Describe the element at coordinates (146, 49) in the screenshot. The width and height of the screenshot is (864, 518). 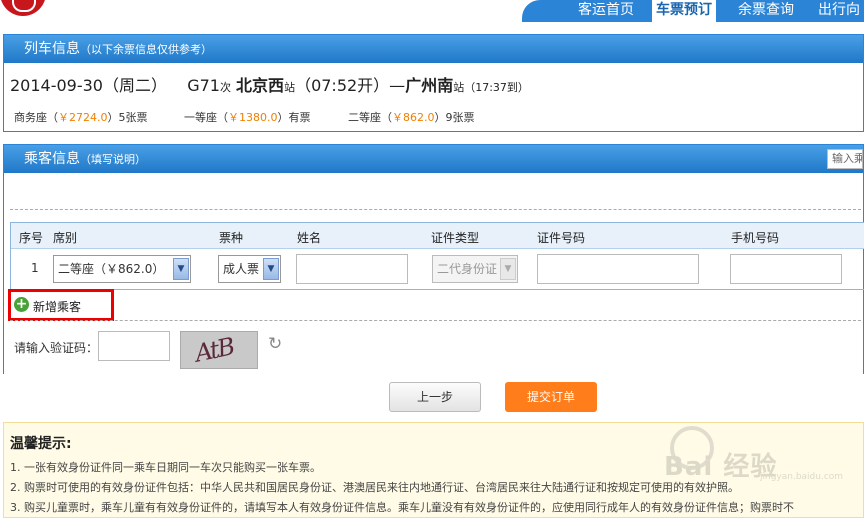
I see `train-info-subtitle: （以下余票信息仅供参考）` at that location.